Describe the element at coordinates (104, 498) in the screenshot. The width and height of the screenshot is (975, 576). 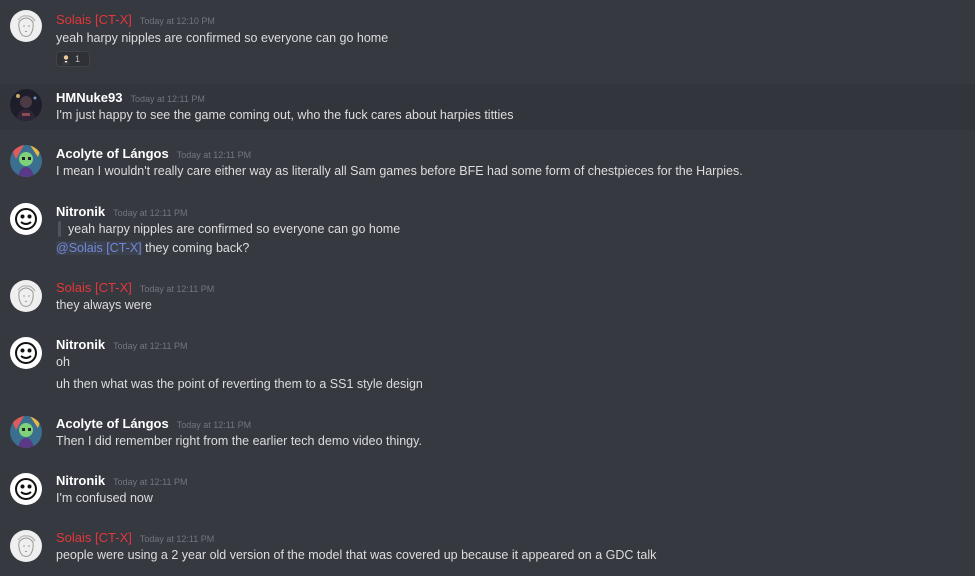
I see `message-text: I'm confused now` at that location.